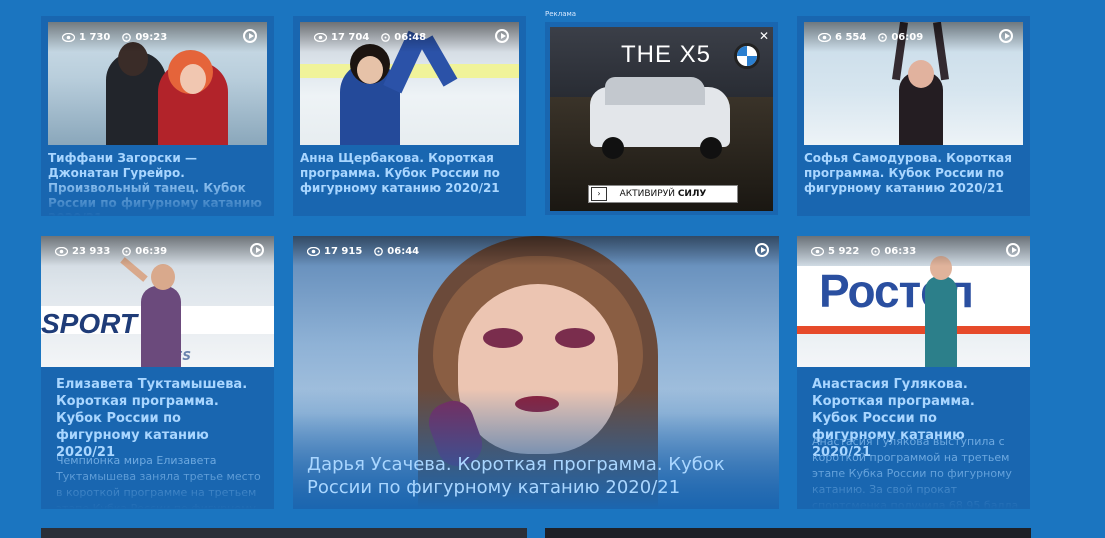  I want to click on video-thumbnail: 6 554 06:09, so click(913, 83).